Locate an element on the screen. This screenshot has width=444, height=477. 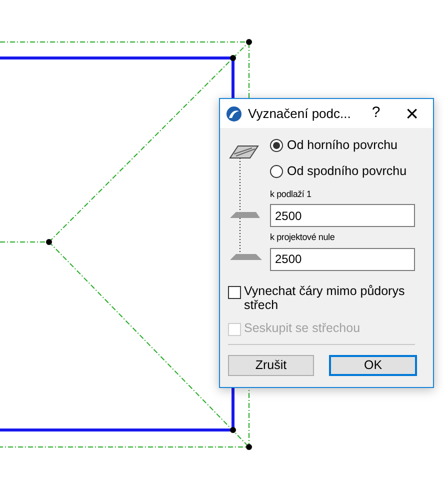
field-label: k projektové nule is located at coordinates (303, 237).